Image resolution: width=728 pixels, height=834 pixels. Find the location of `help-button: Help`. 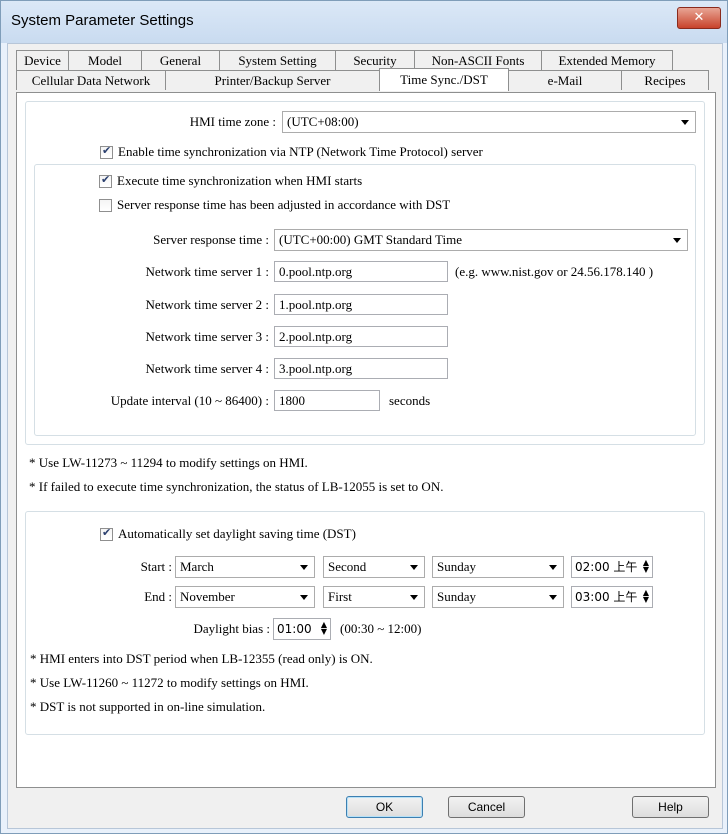

help-button: Help is located at coordinates (670, 807).